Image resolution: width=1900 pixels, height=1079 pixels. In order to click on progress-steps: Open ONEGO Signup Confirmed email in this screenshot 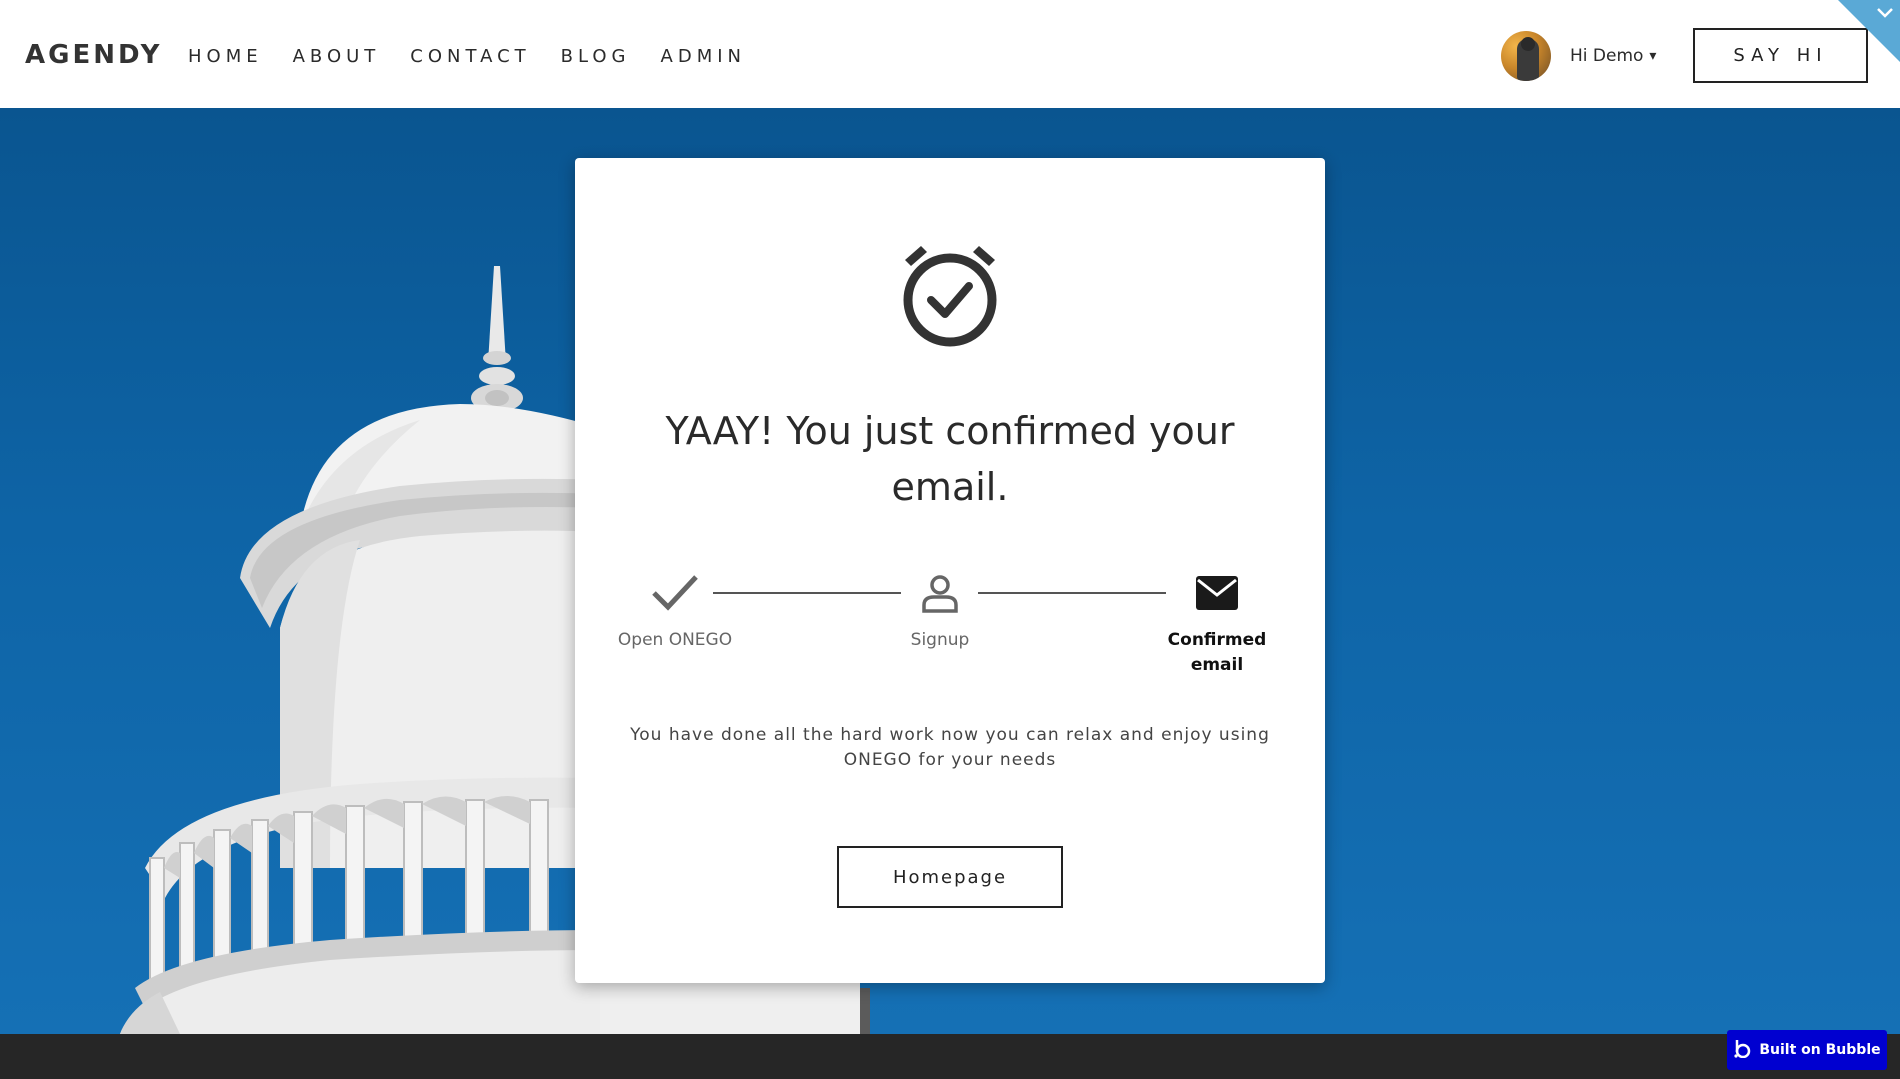, I will do `click(950, 628)`.